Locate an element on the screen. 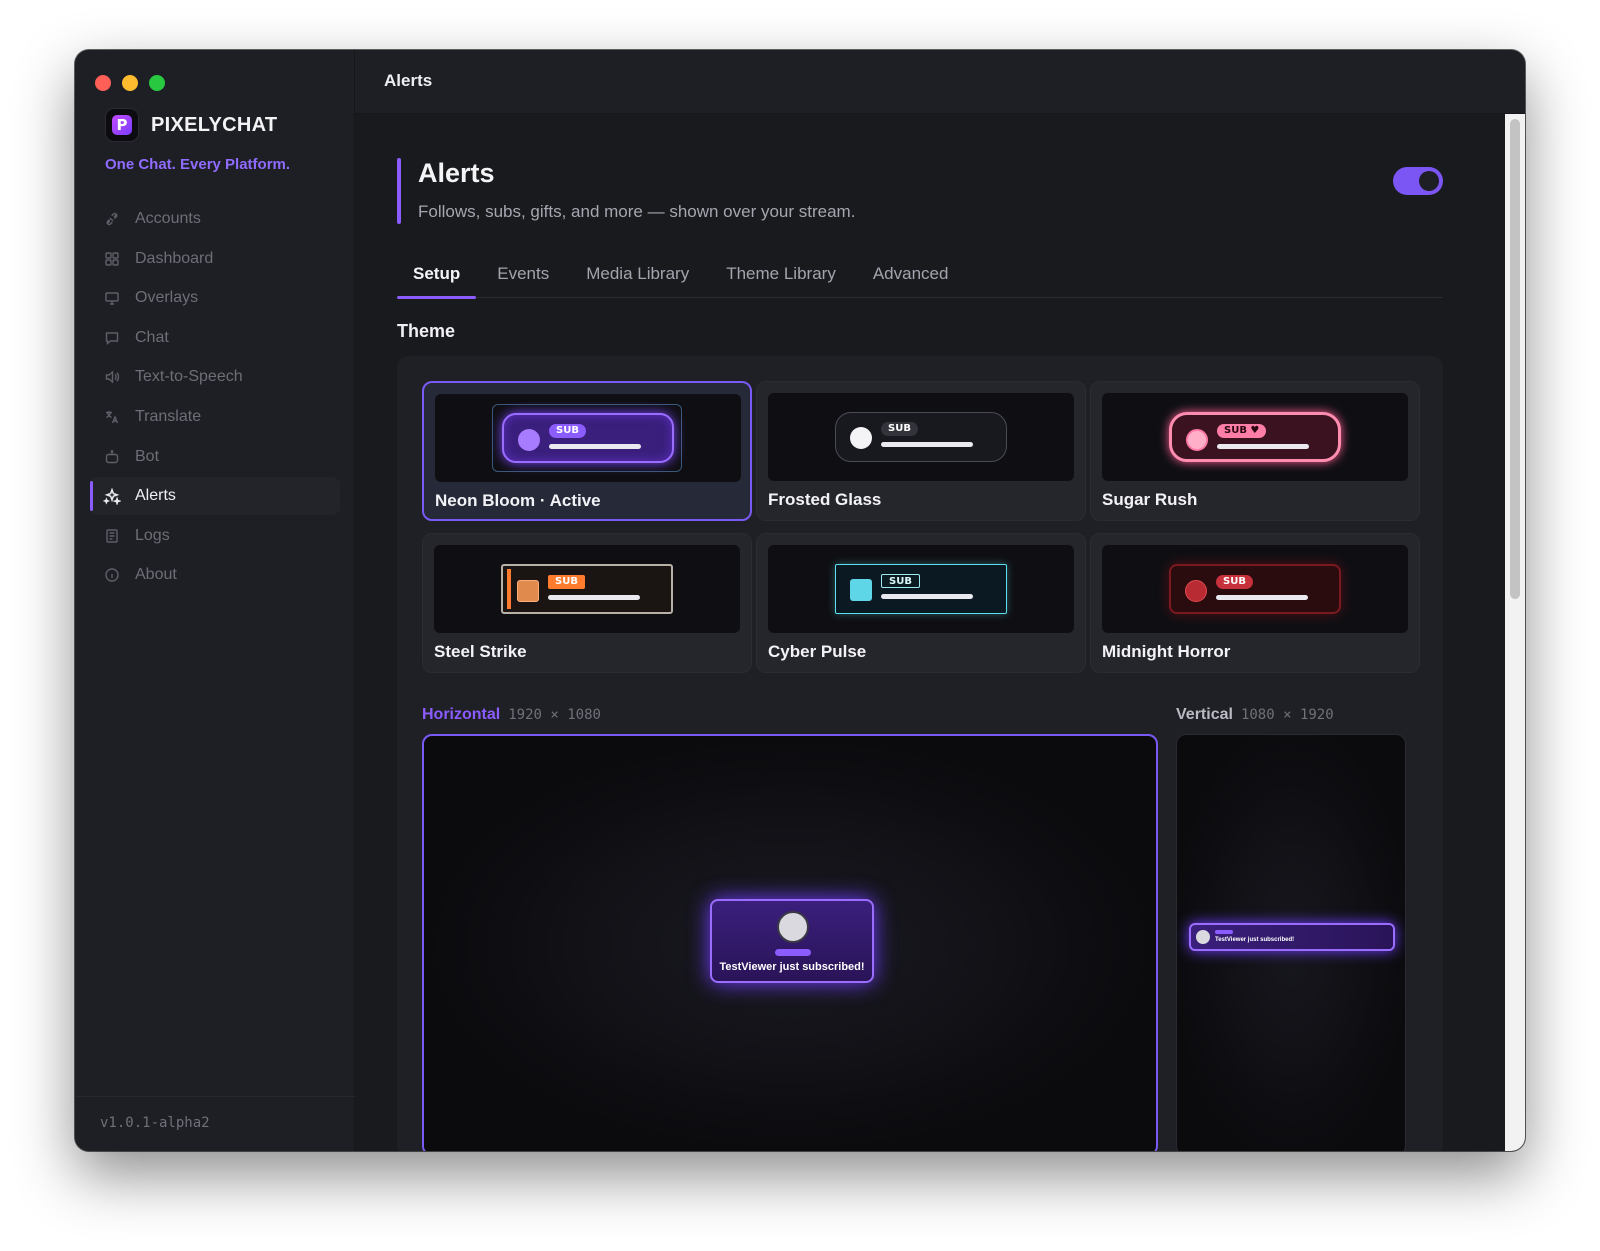  window-title: Alerts is located at coordinates (408, 80).